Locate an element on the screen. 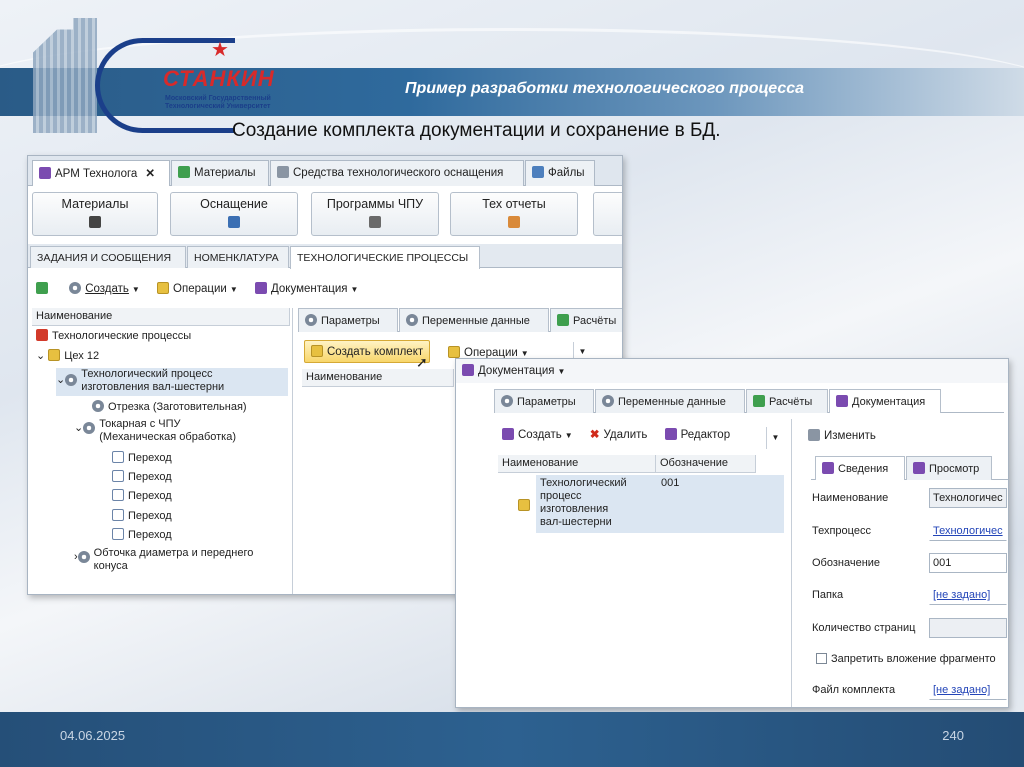 This screenshot has height=767, width=1024. tab-arm-technologist: АРМ Технолога ✕ is located at coordinates (101, 173).